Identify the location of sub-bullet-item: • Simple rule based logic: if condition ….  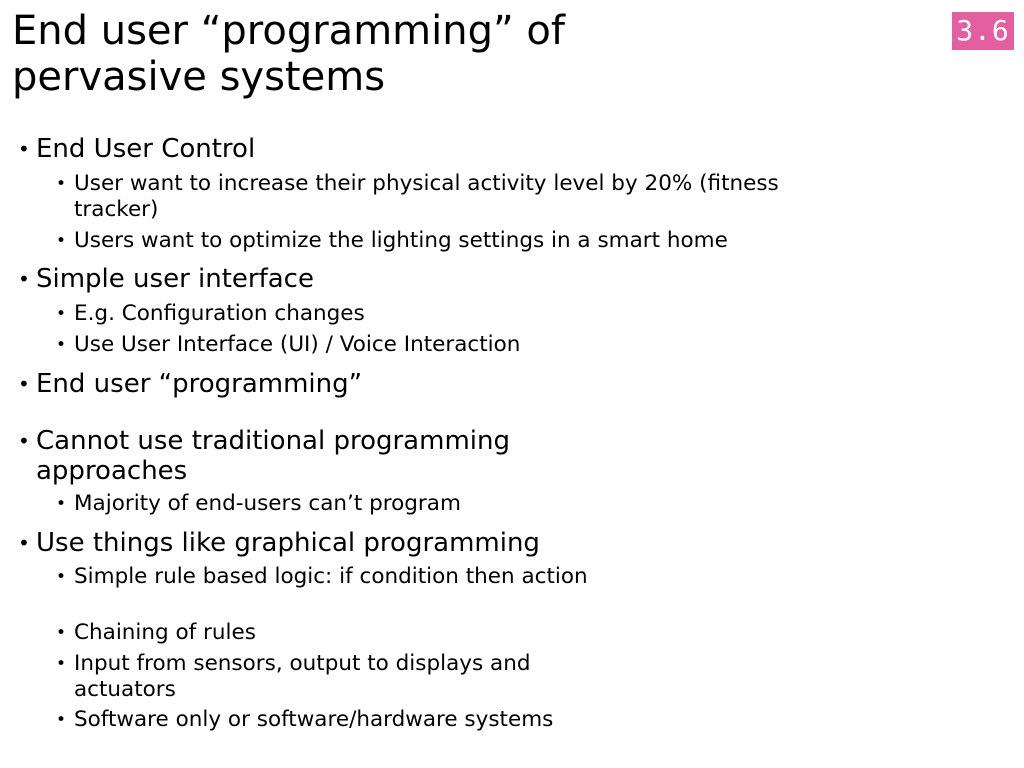
(326, 577).